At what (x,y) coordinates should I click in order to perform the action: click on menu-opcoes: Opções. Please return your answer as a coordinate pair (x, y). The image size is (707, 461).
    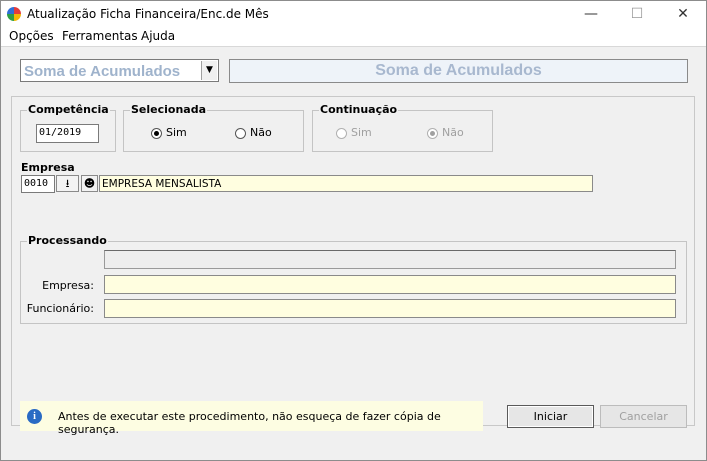
    Looking at the image, I should click on (31, 36).